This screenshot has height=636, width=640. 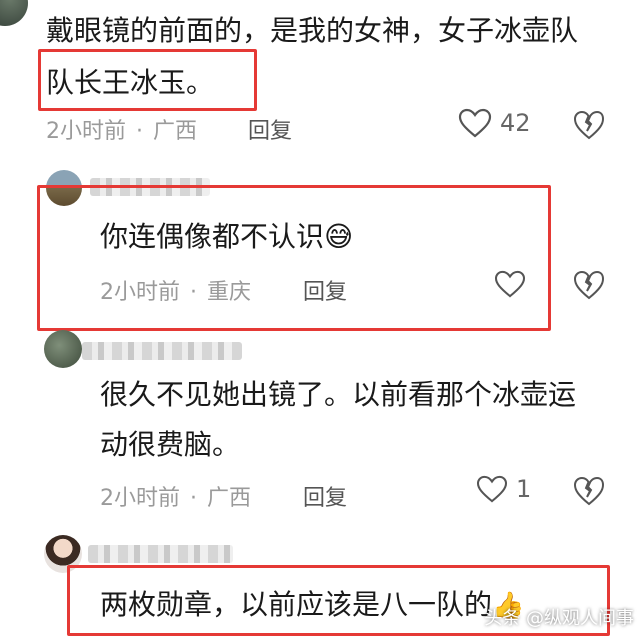 What do you see at coordinates (296, 604) in the screenshot?
I see `comment-text-line1: 两枚勋章，以前应该是八一队的` at bounding box center [296, 604].